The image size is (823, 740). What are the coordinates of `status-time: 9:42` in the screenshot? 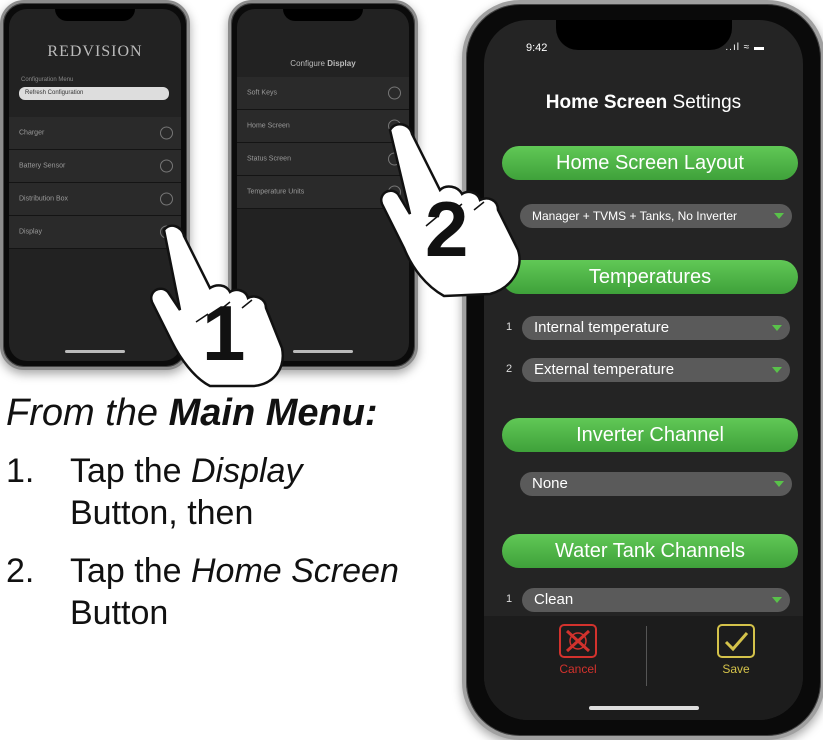 It's located at (537, 48).